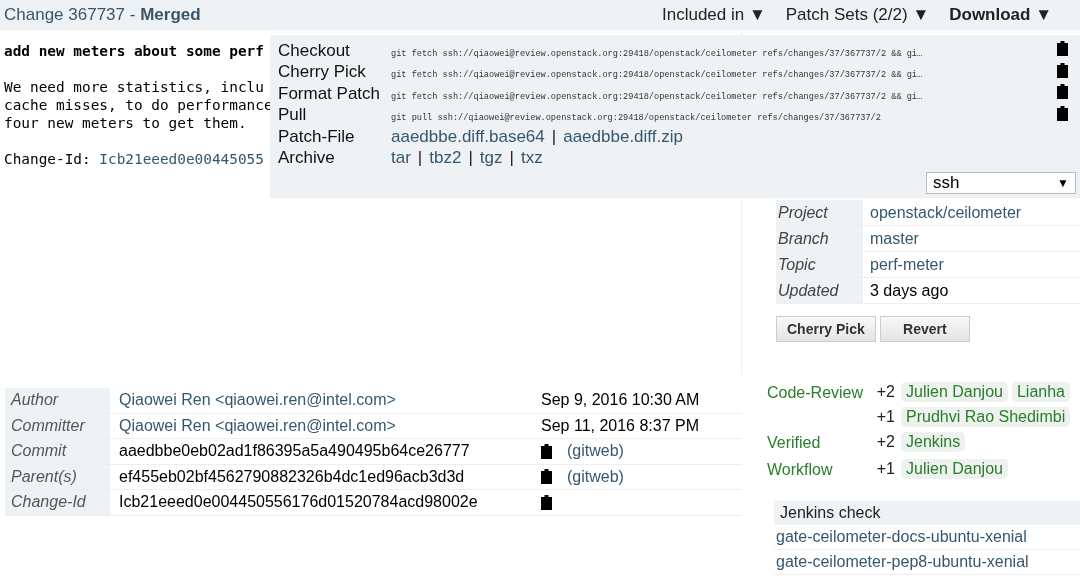 The height and width of the screenshot is (582, 1080). What do you see at coordinates (636, 118) in the screenshot?
I see `command-text: git pull ssh://qiaowei@review.openstack.org:29418/openstack/ceilometer refs/changes/37/367737/2` at bounding box center [636, 118].